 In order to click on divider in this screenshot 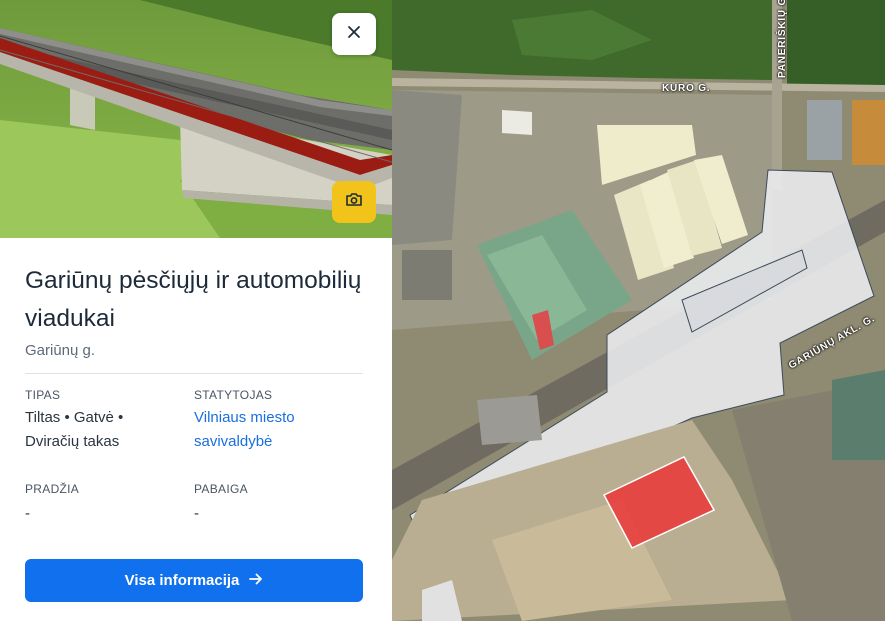, I will do `click(194, 373)`.